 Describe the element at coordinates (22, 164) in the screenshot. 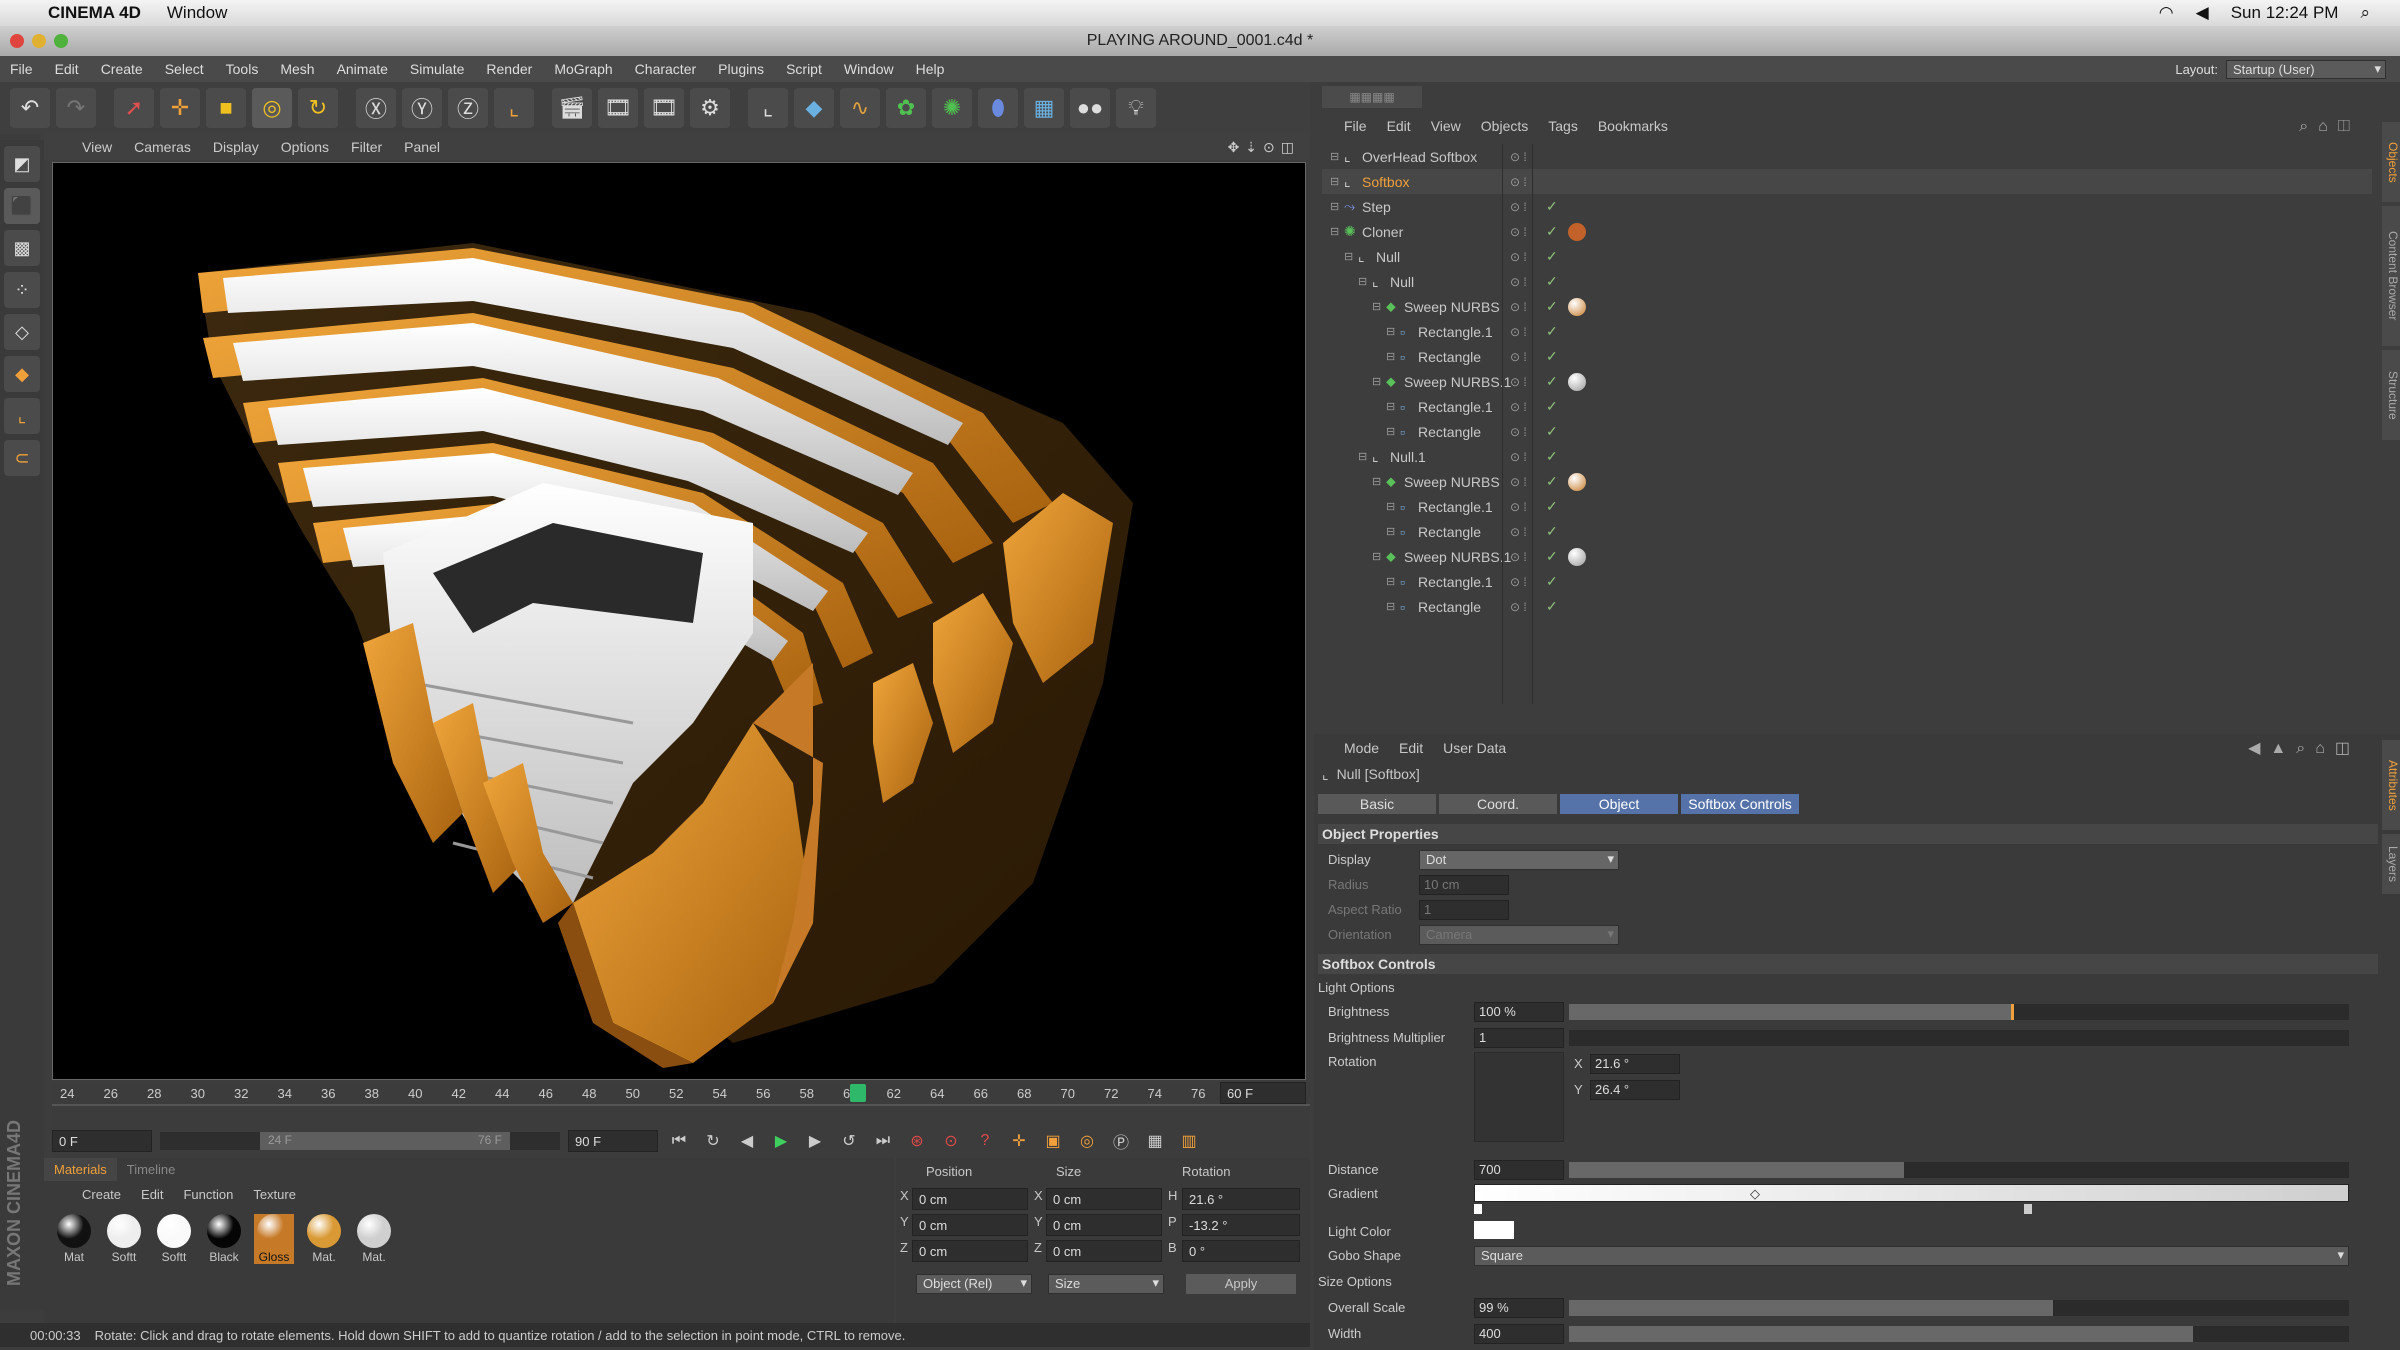

I see `make-editable-icon: ◩` at that location.